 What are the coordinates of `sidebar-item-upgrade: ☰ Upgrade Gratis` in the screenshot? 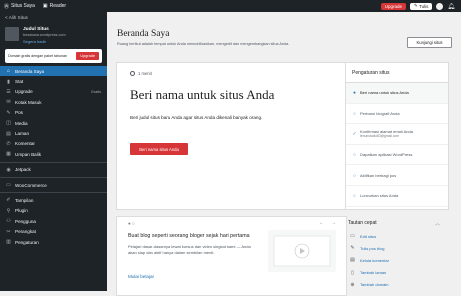 It's located at (53, 92).